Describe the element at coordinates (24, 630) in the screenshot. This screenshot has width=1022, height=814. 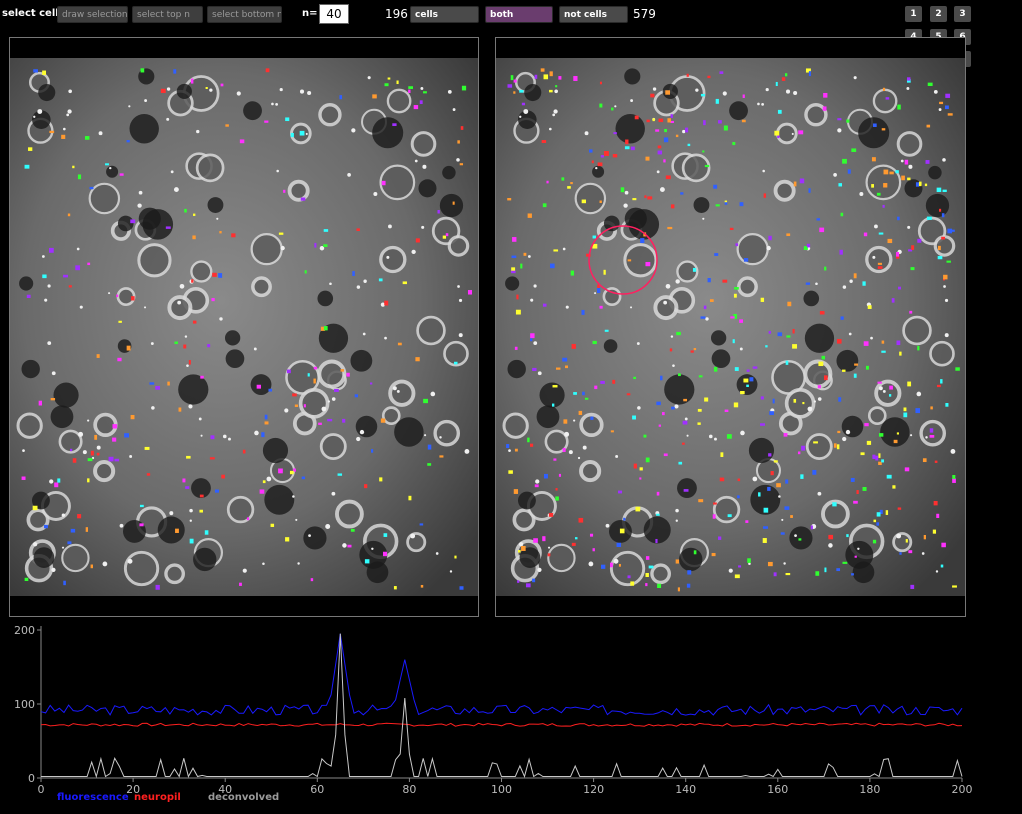
I see `y-tick-label: 200` at that location.